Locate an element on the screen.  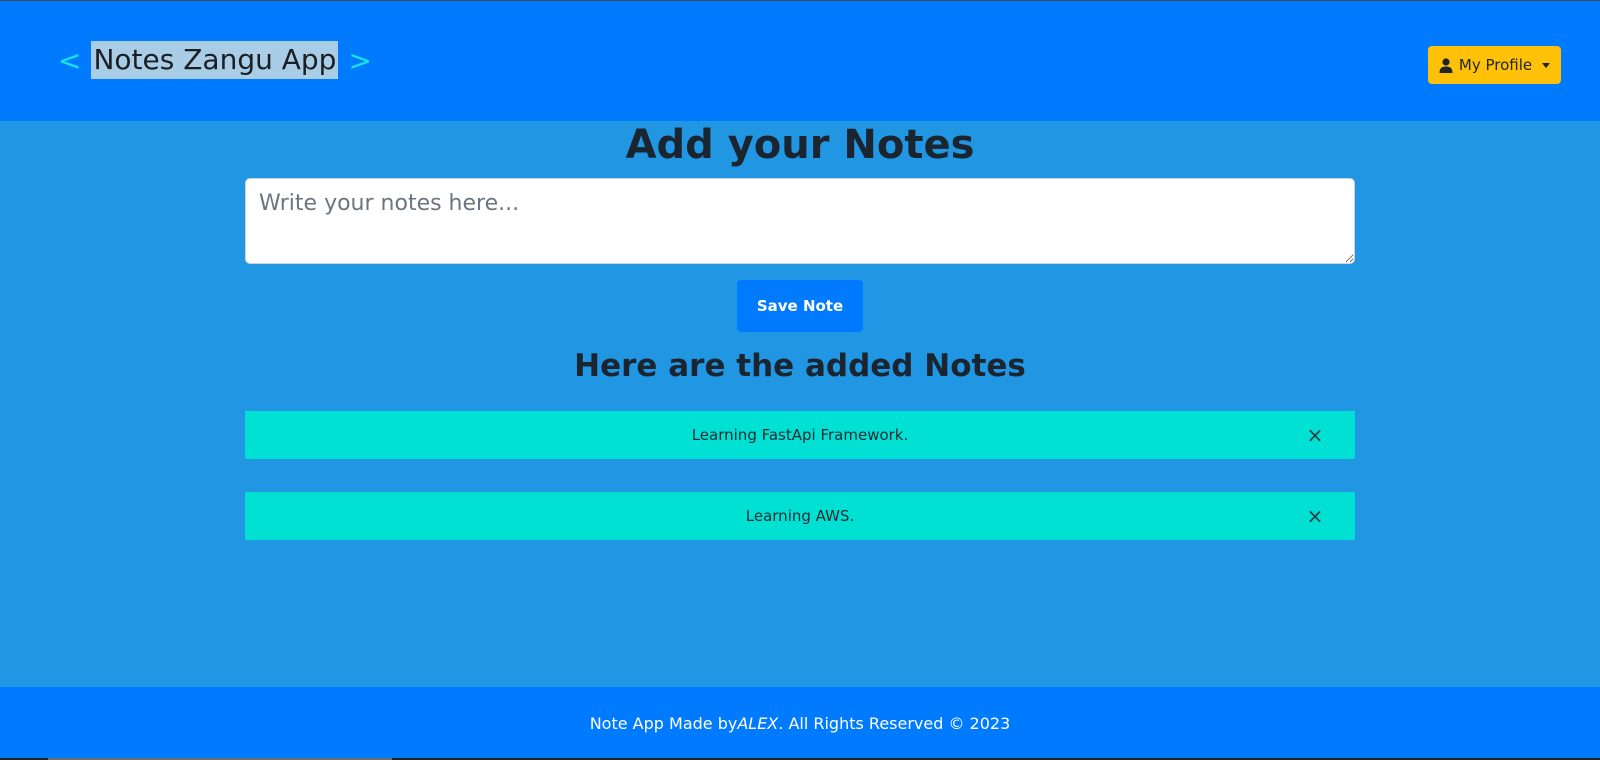
my-profile-dropdown: My Profile is located at coordinates (1494, 65).